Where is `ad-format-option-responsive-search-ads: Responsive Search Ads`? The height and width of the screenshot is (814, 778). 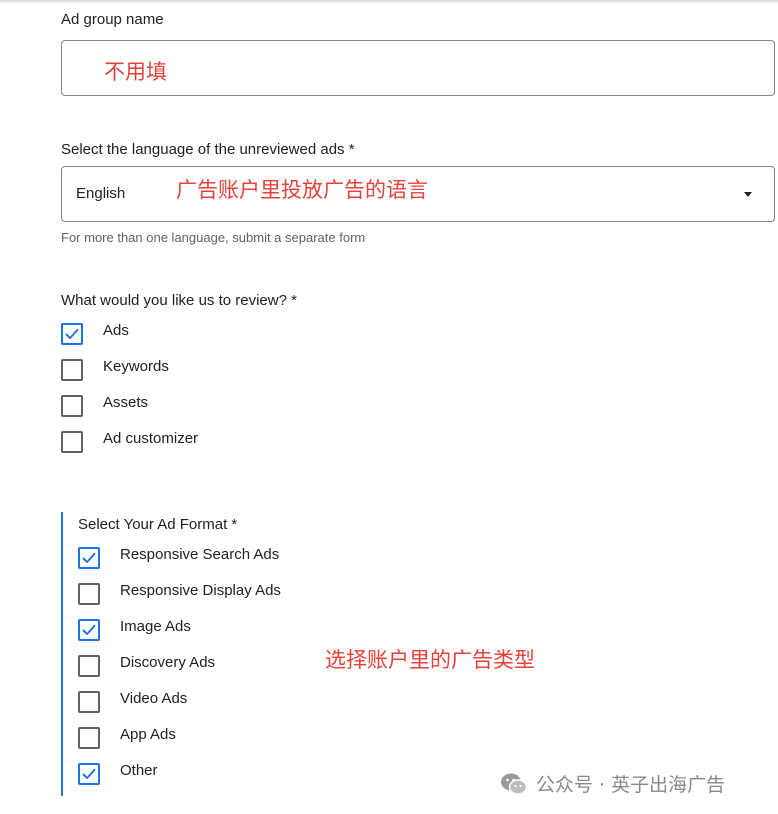
ad-format-option-responsive-search-ads: Responsive Search Ads is located at coordinates (178, 558).